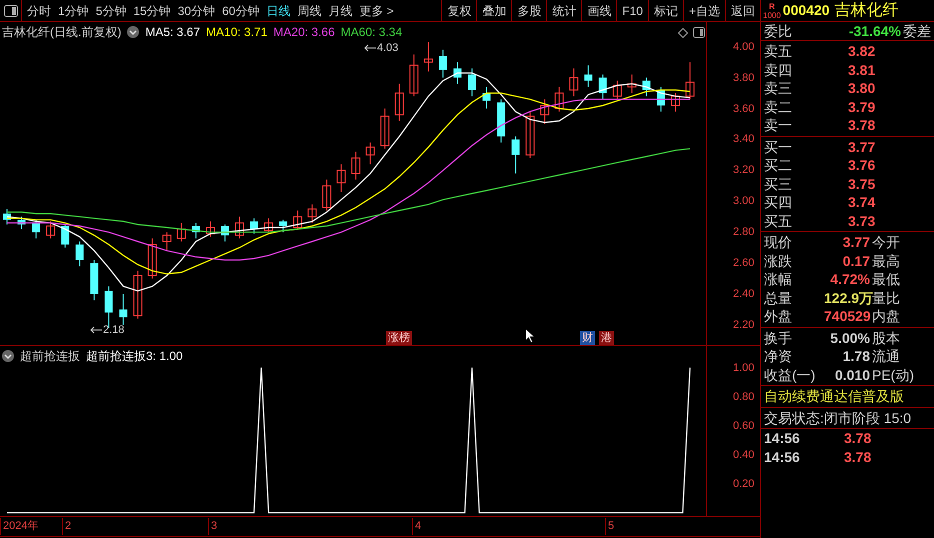 Image resolution: width=934 pixels, height=538 pixels. Describe the element at coordinates (886, 337) in the screenshot. I see `stat-label: 股本` at that location.